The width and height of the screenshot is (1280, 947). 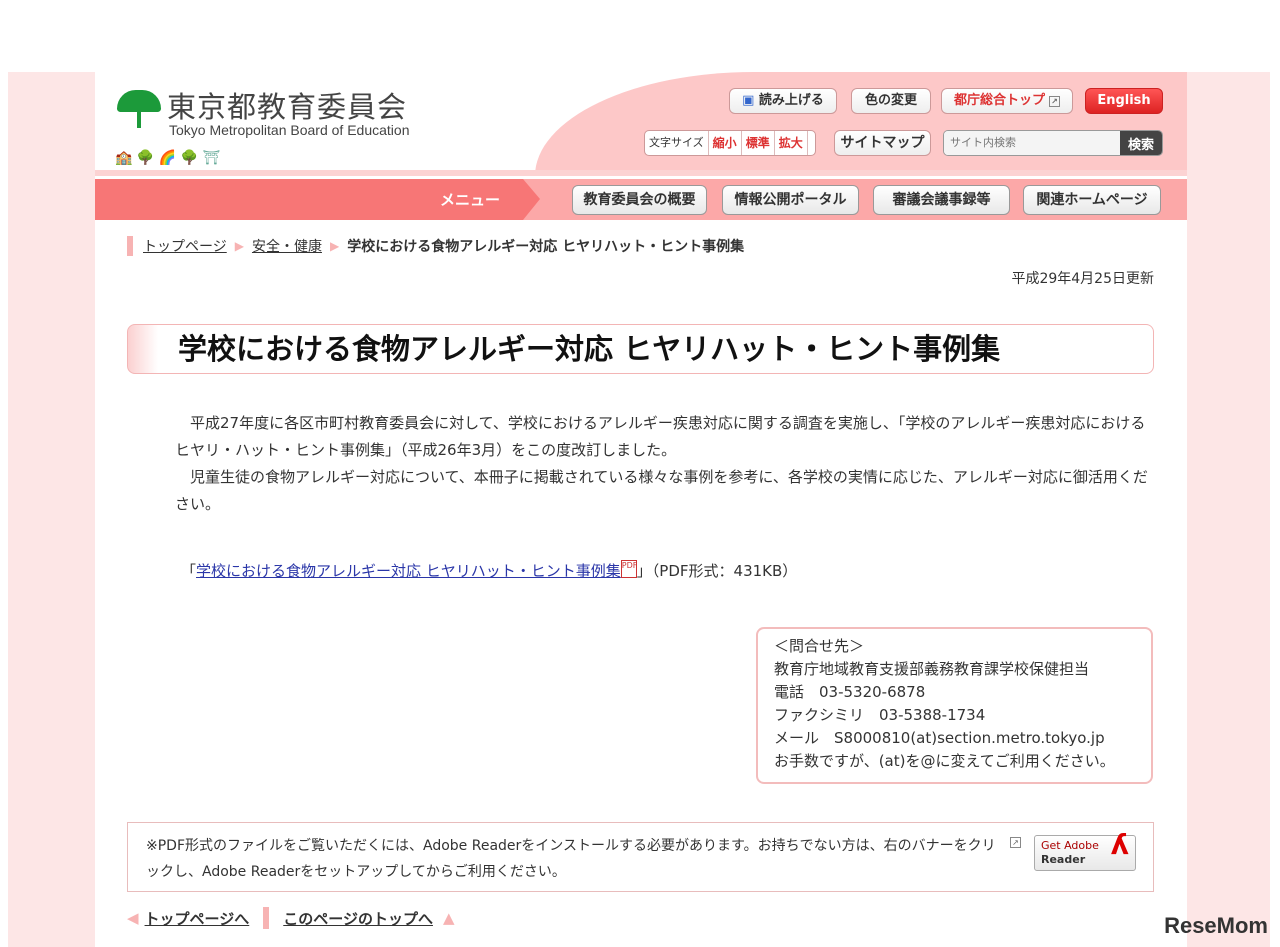 What do you see at coordinates (1032, 143) in the screenshot?
I see `search-input` at bounding box center [1032, 143].